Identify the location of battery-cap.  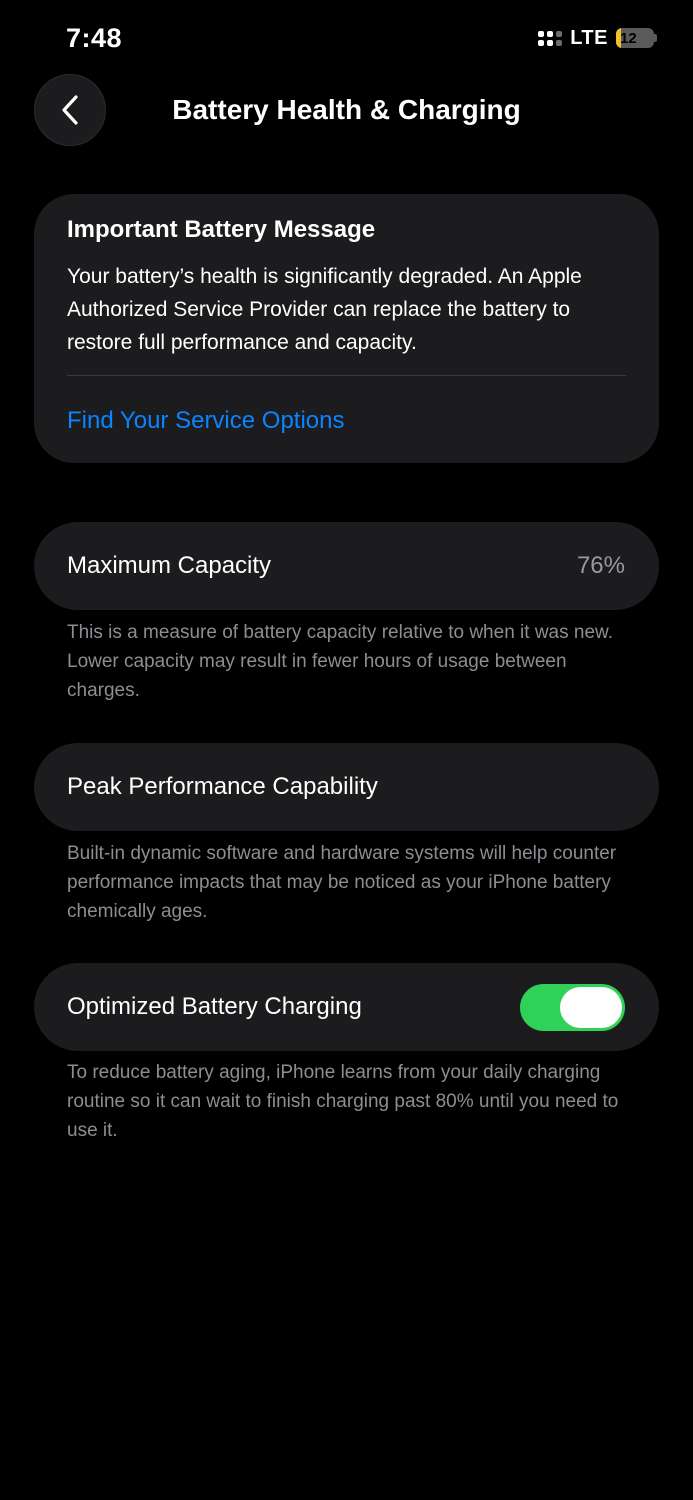
(655, 38).